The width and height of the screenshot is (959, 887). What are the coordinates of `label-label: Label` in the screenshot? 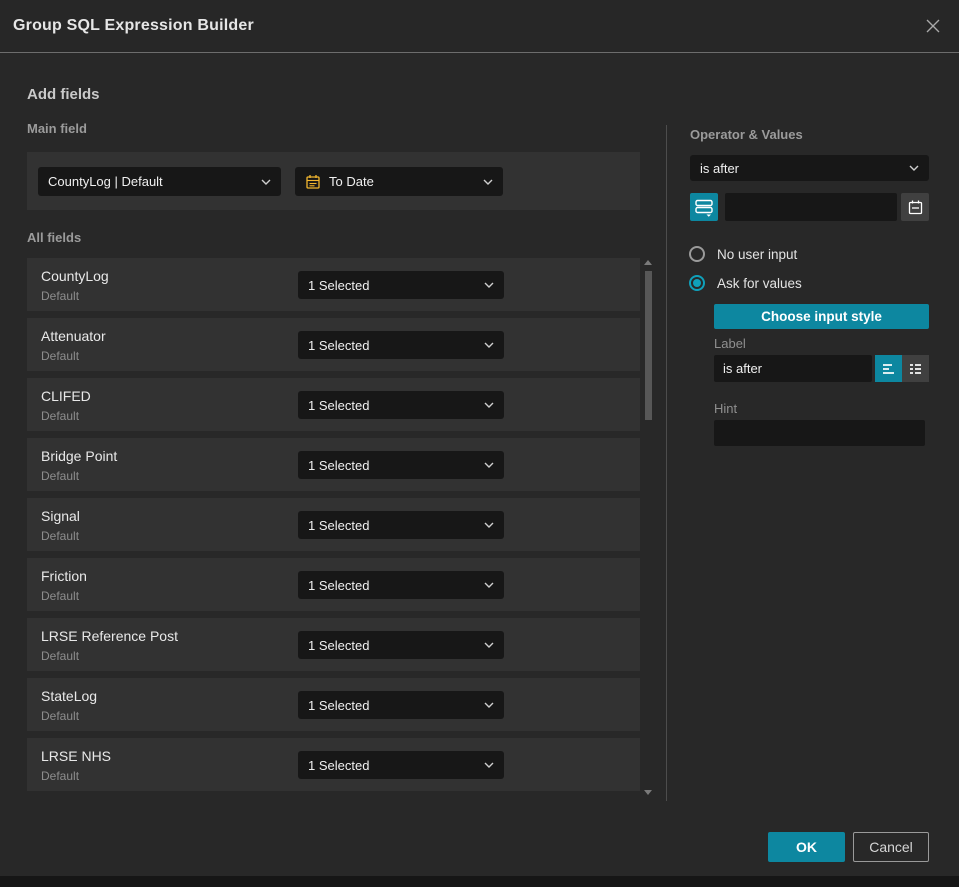 It's located at (730, 343).